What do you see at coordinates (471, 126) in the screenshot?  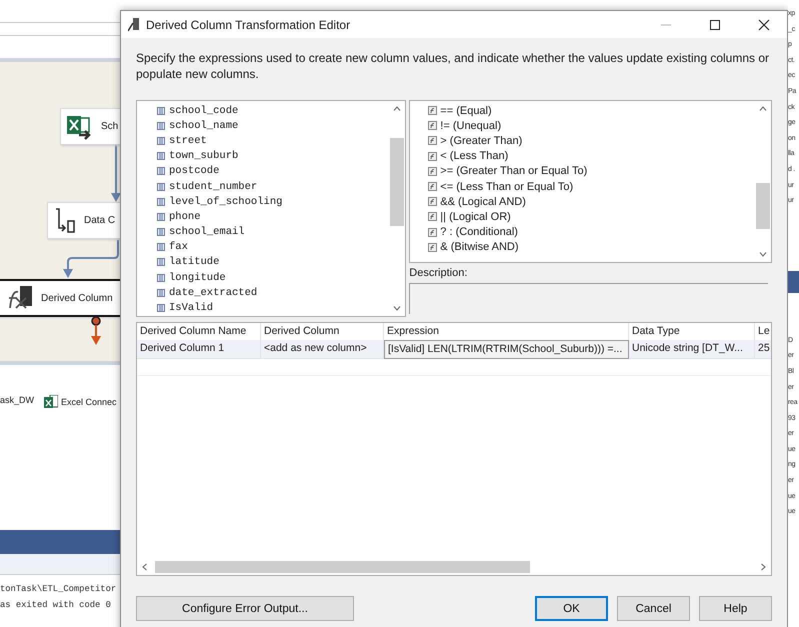 I see `function-item: != (Unequal)` at bounding box center [471, 126].